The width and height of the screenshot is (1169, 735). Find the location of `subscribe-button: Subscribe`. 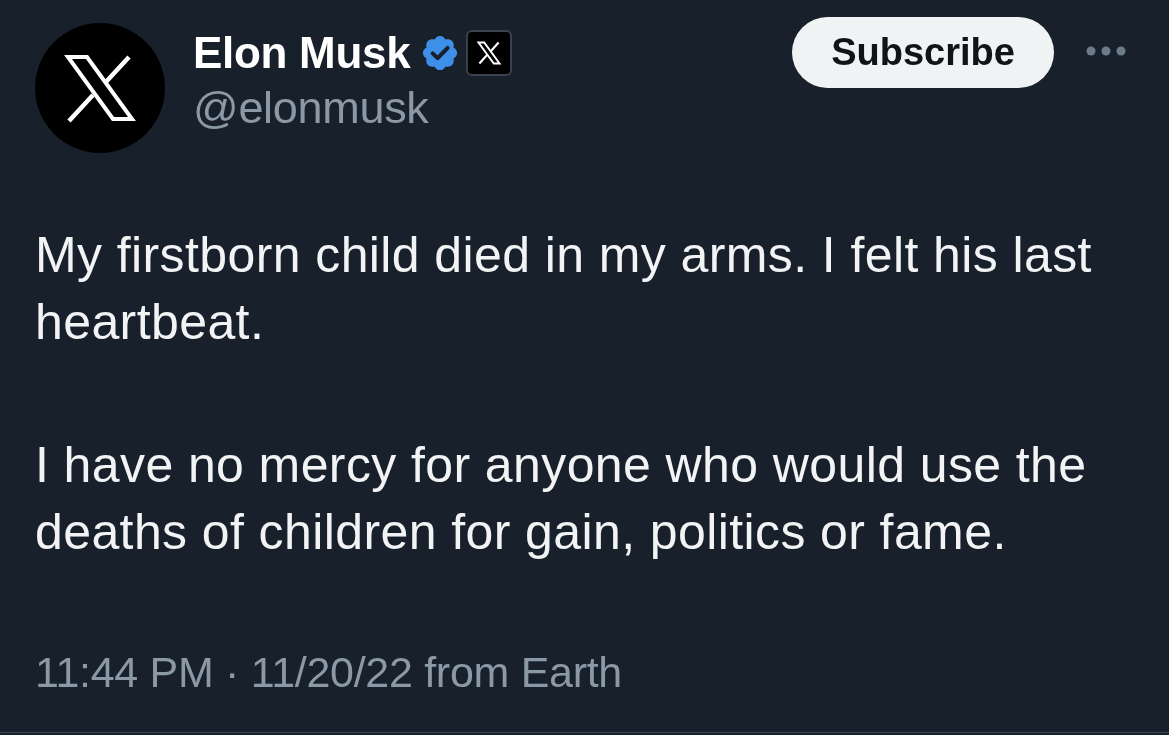

subscribe-button: Subscribe is located at coordinates (923, 52).